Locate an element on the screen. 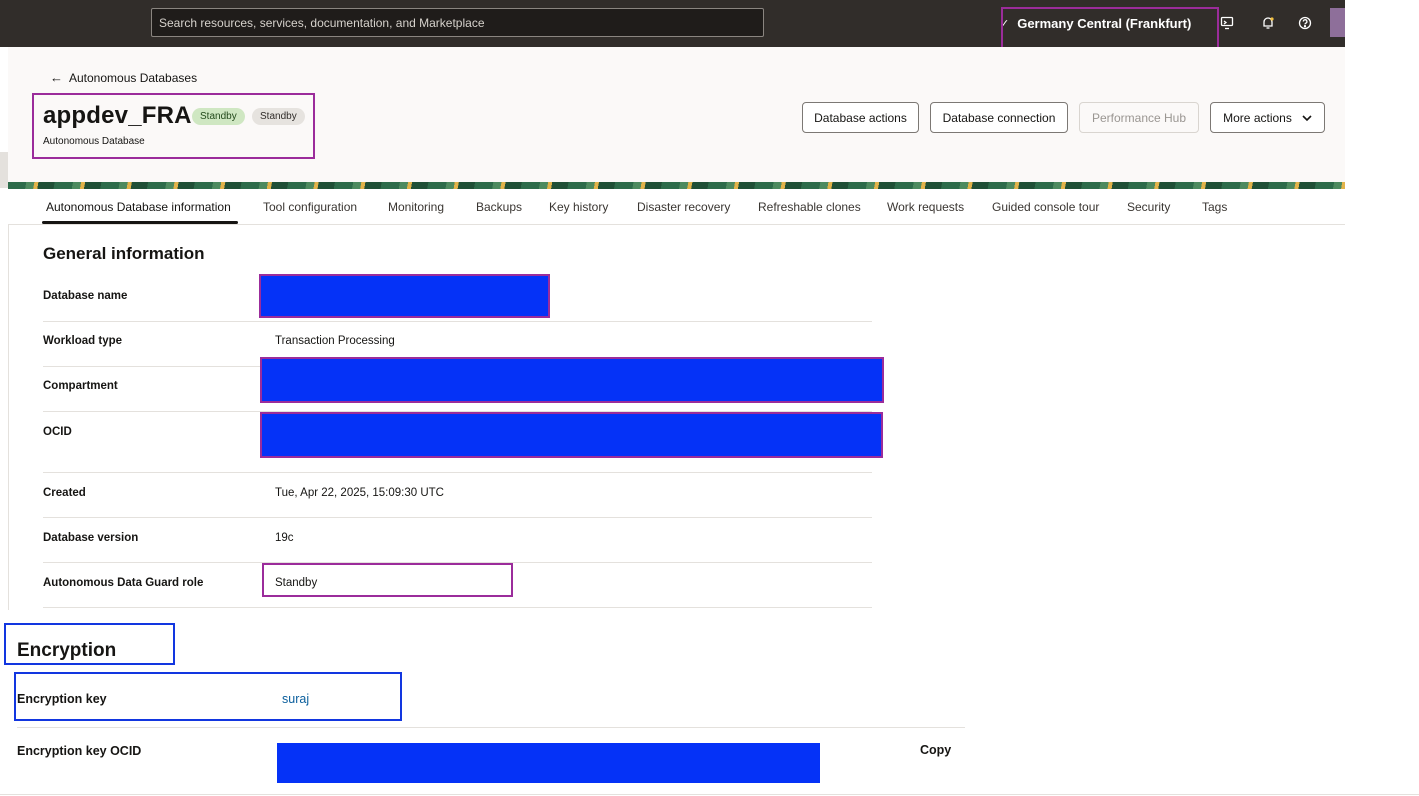 The width and height of the screenshot is (1419, 796). status-badge-lifecycle: Standby is located at coordinates (218, 116).